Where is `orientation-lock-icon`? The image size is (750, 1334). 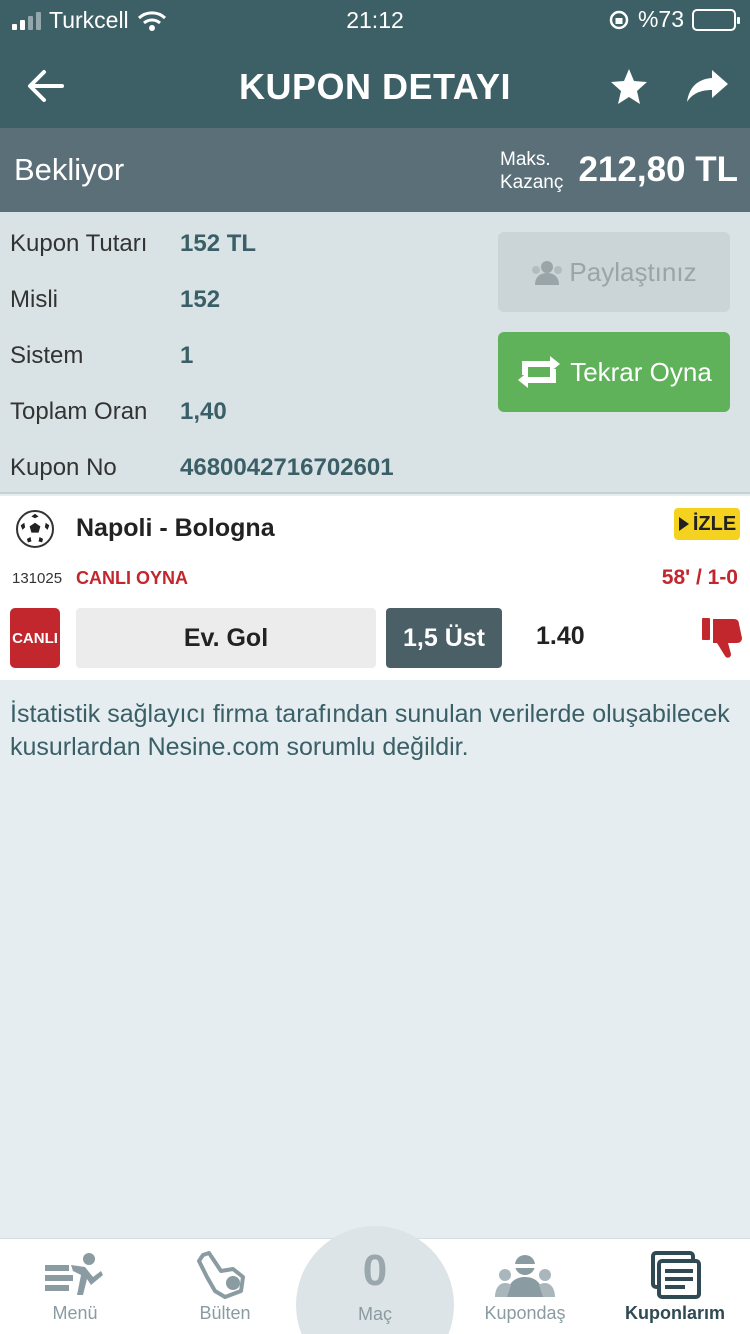
orientation-lock-icon is located at coordinates (619, 19).